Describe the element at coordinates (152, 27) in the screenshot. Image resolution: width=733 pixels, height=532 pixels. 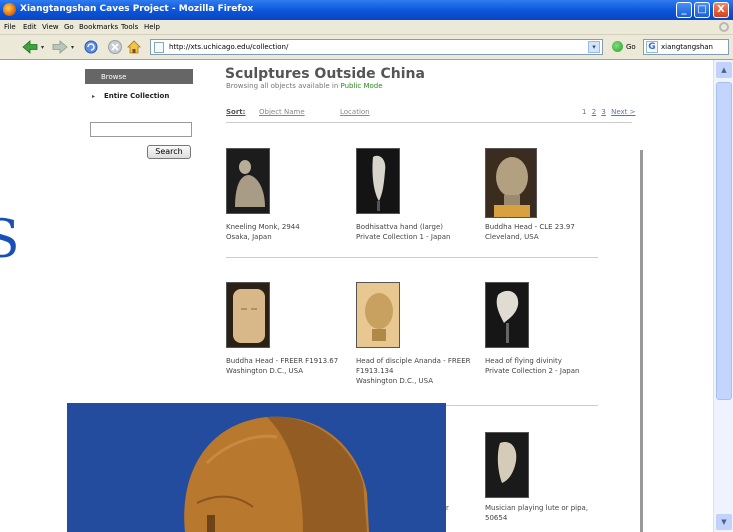
I see `menu-help: Help` at that location.